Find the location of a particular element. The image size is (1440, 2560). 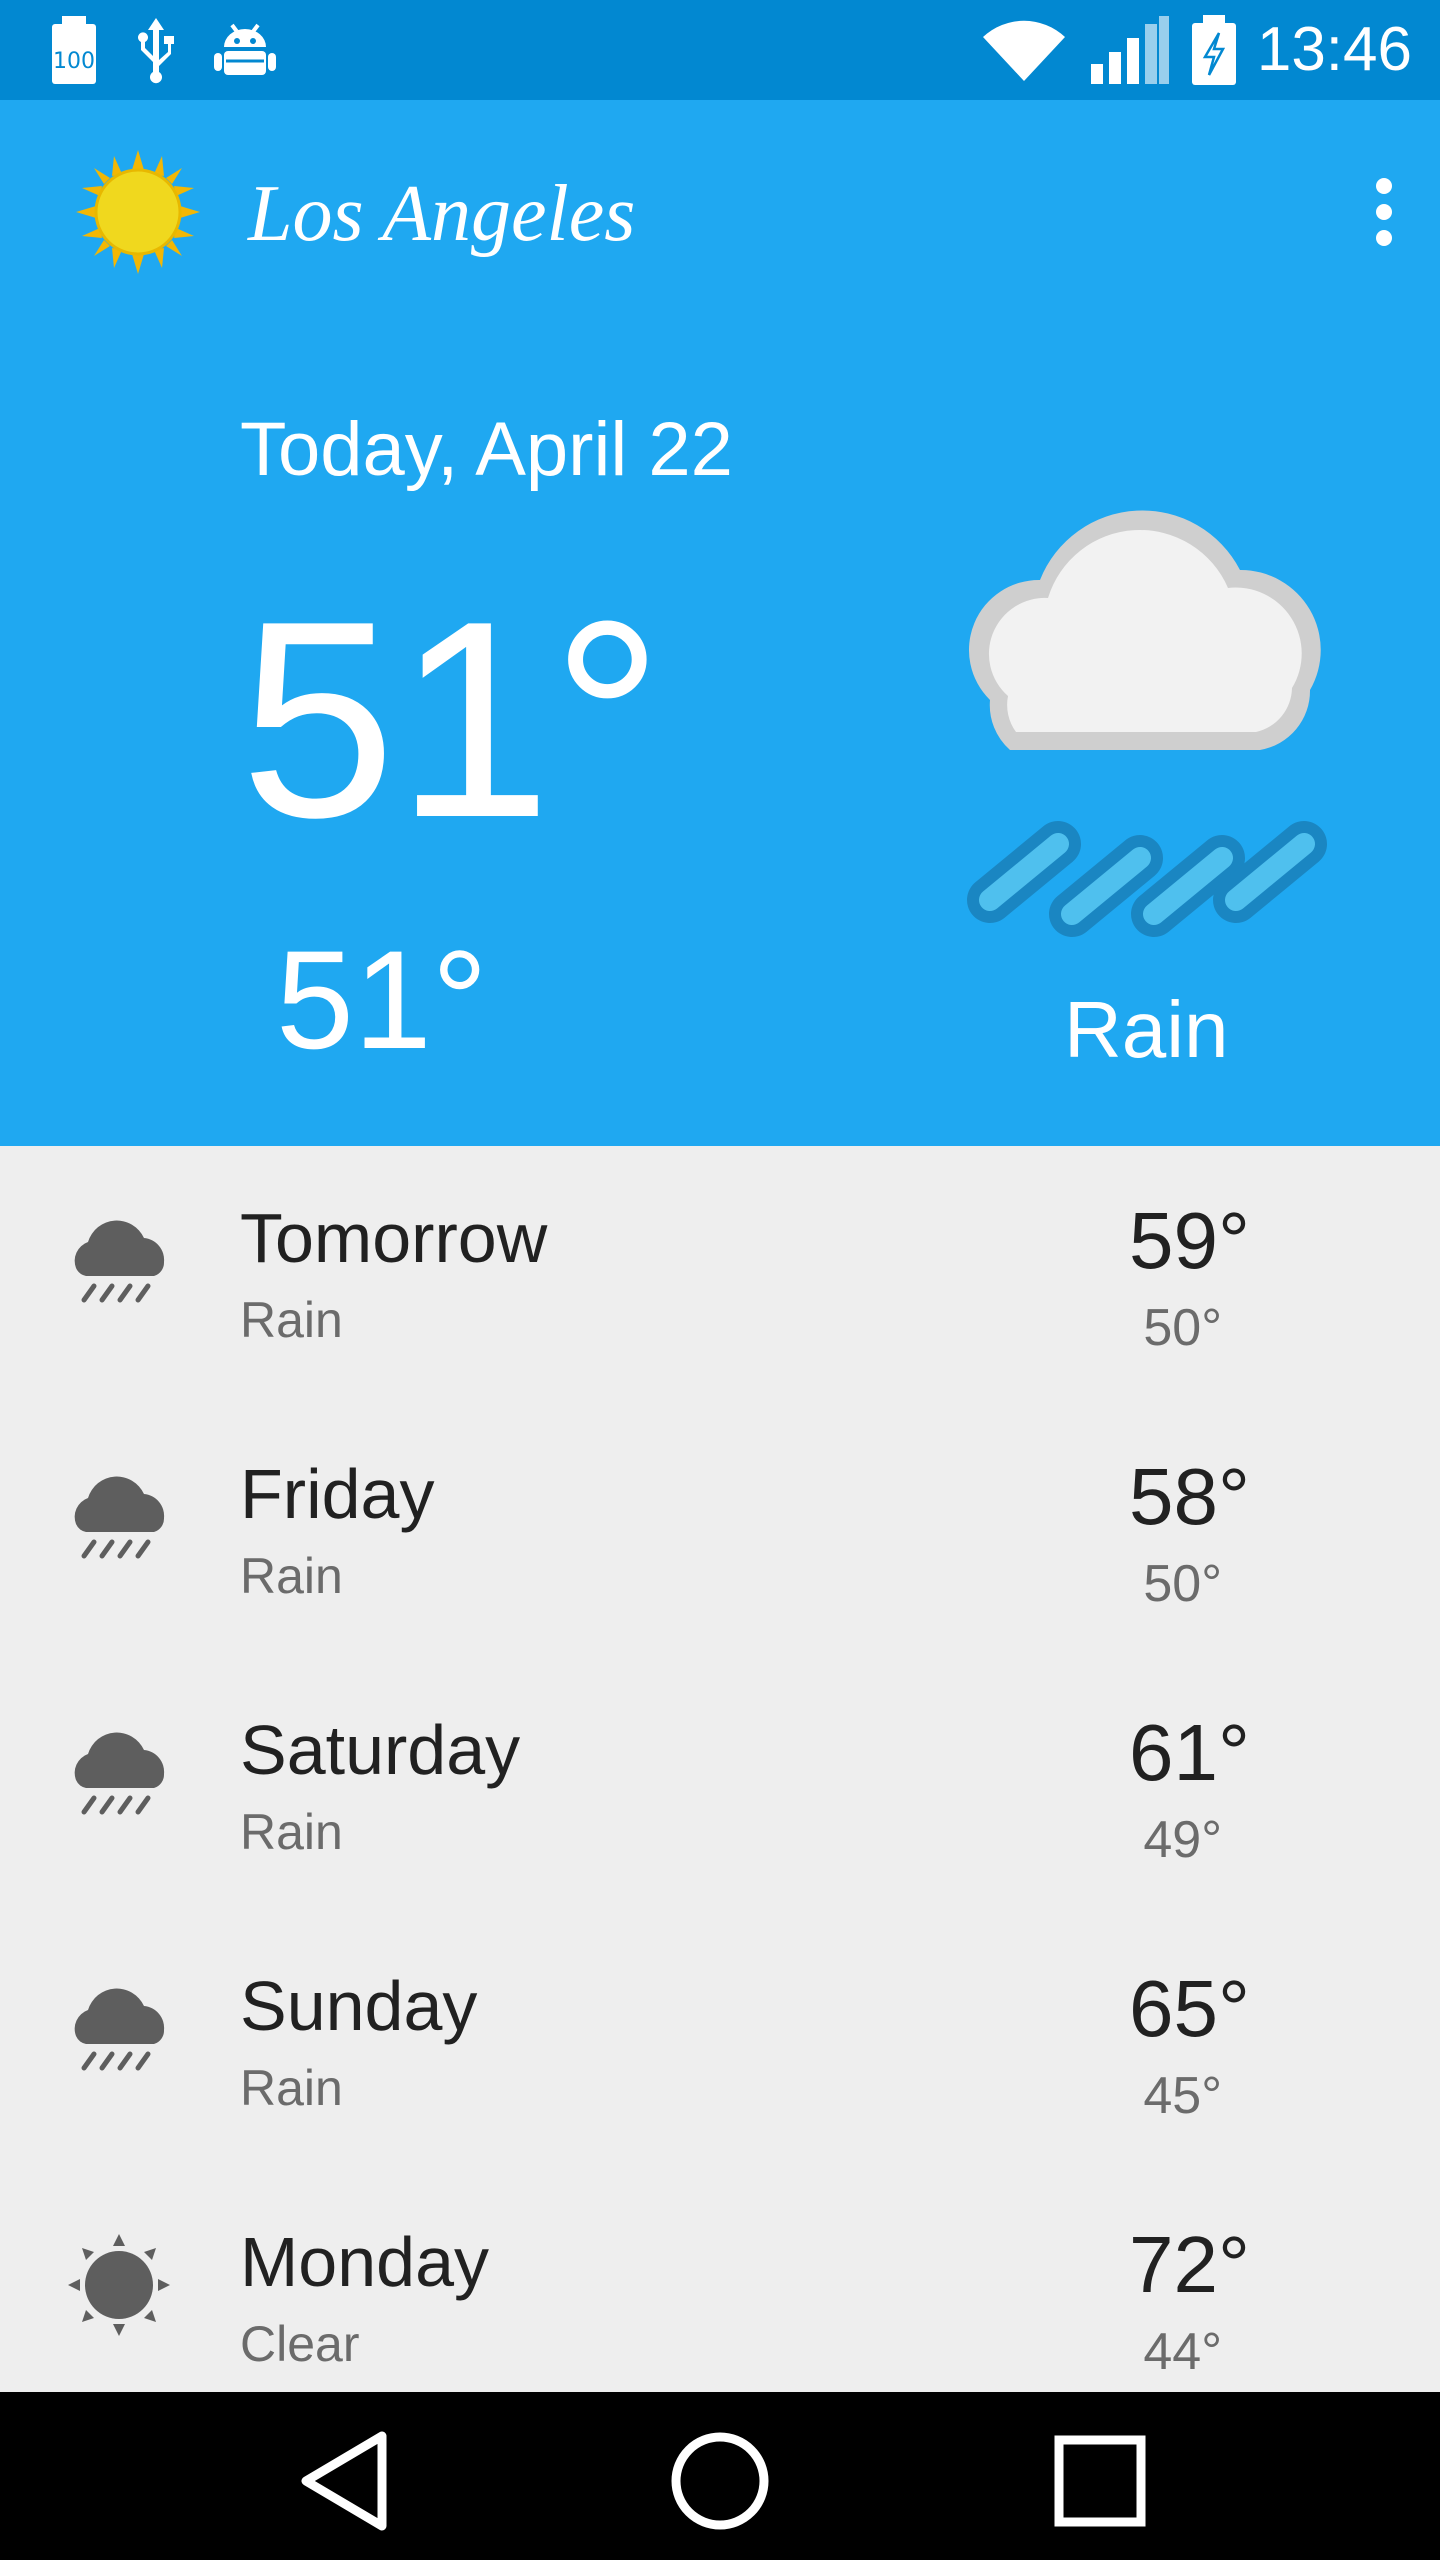

forecast-high: 58° is located at coordinates (1189, 1496).